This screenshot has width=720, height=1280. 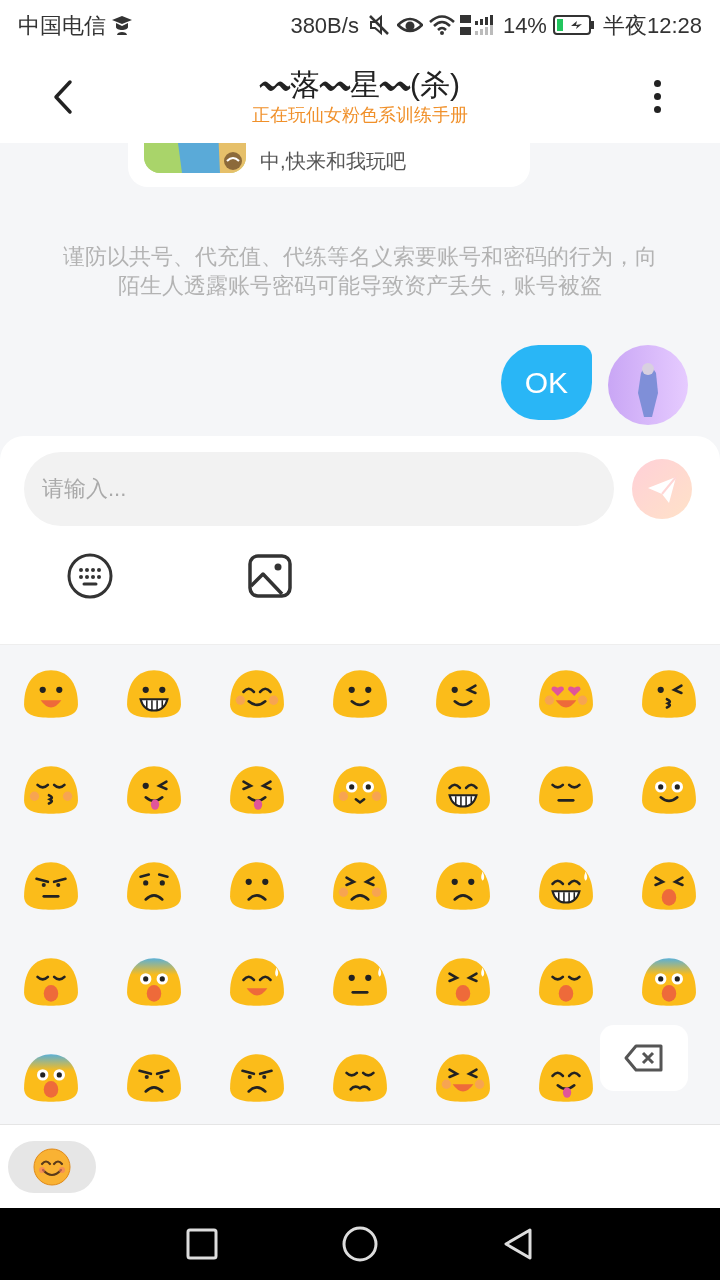 I want to click on mute-icon, so click(x=378, y=25).